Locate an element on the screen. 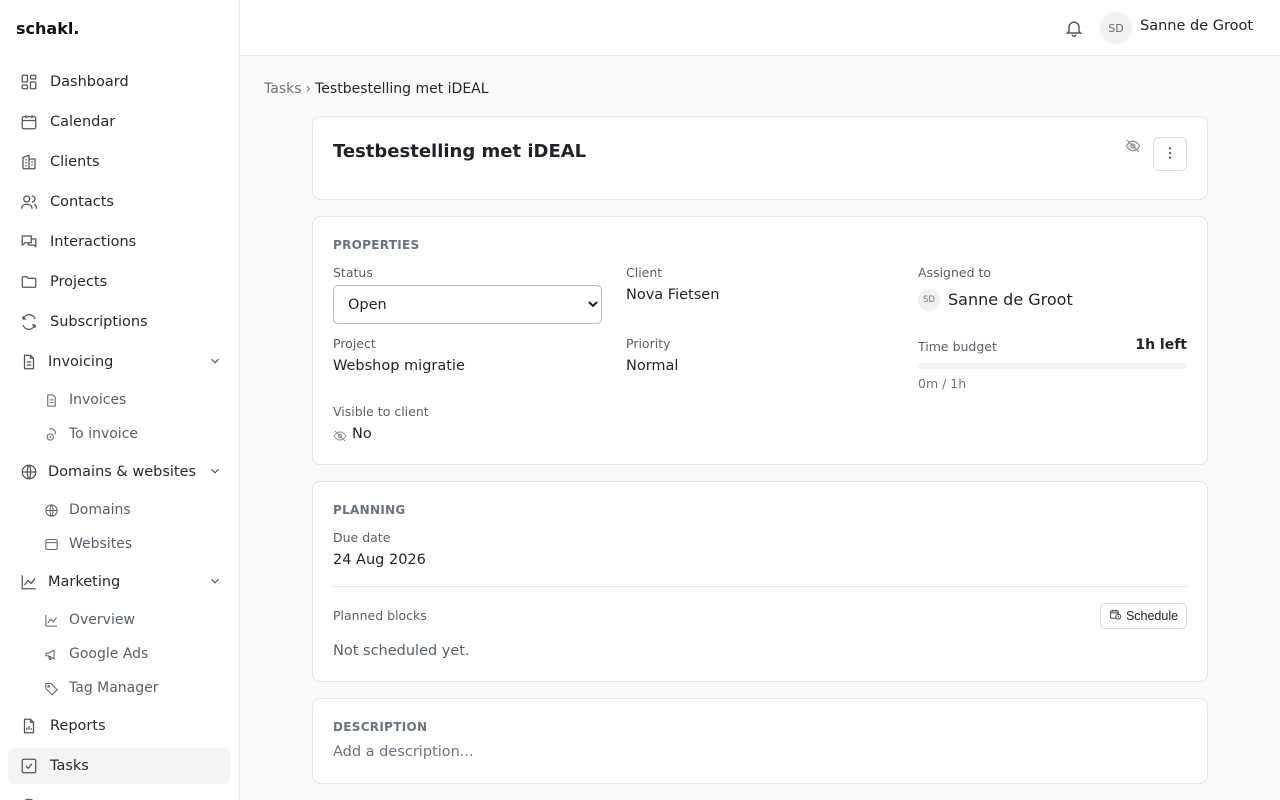 The width and height of the screenshot is (1280, 800). folder-icon is located at coordinates (29, 282).